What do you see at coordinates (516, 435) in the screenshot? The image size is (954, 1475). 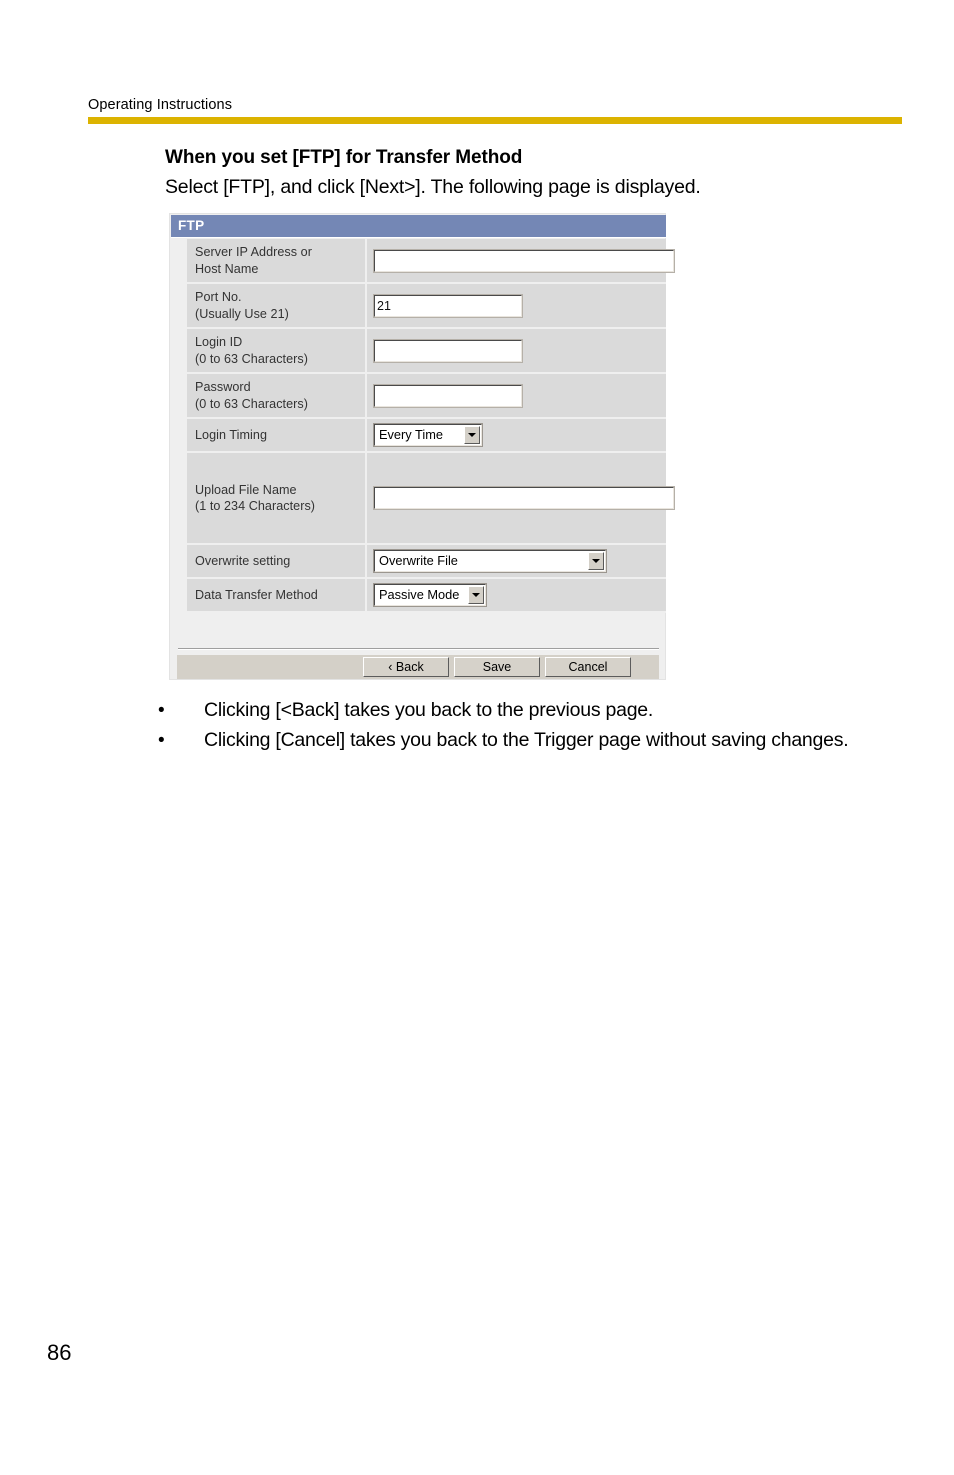 I see `control-cell-login-timing: Every Time` at bounding box center [516, 435].